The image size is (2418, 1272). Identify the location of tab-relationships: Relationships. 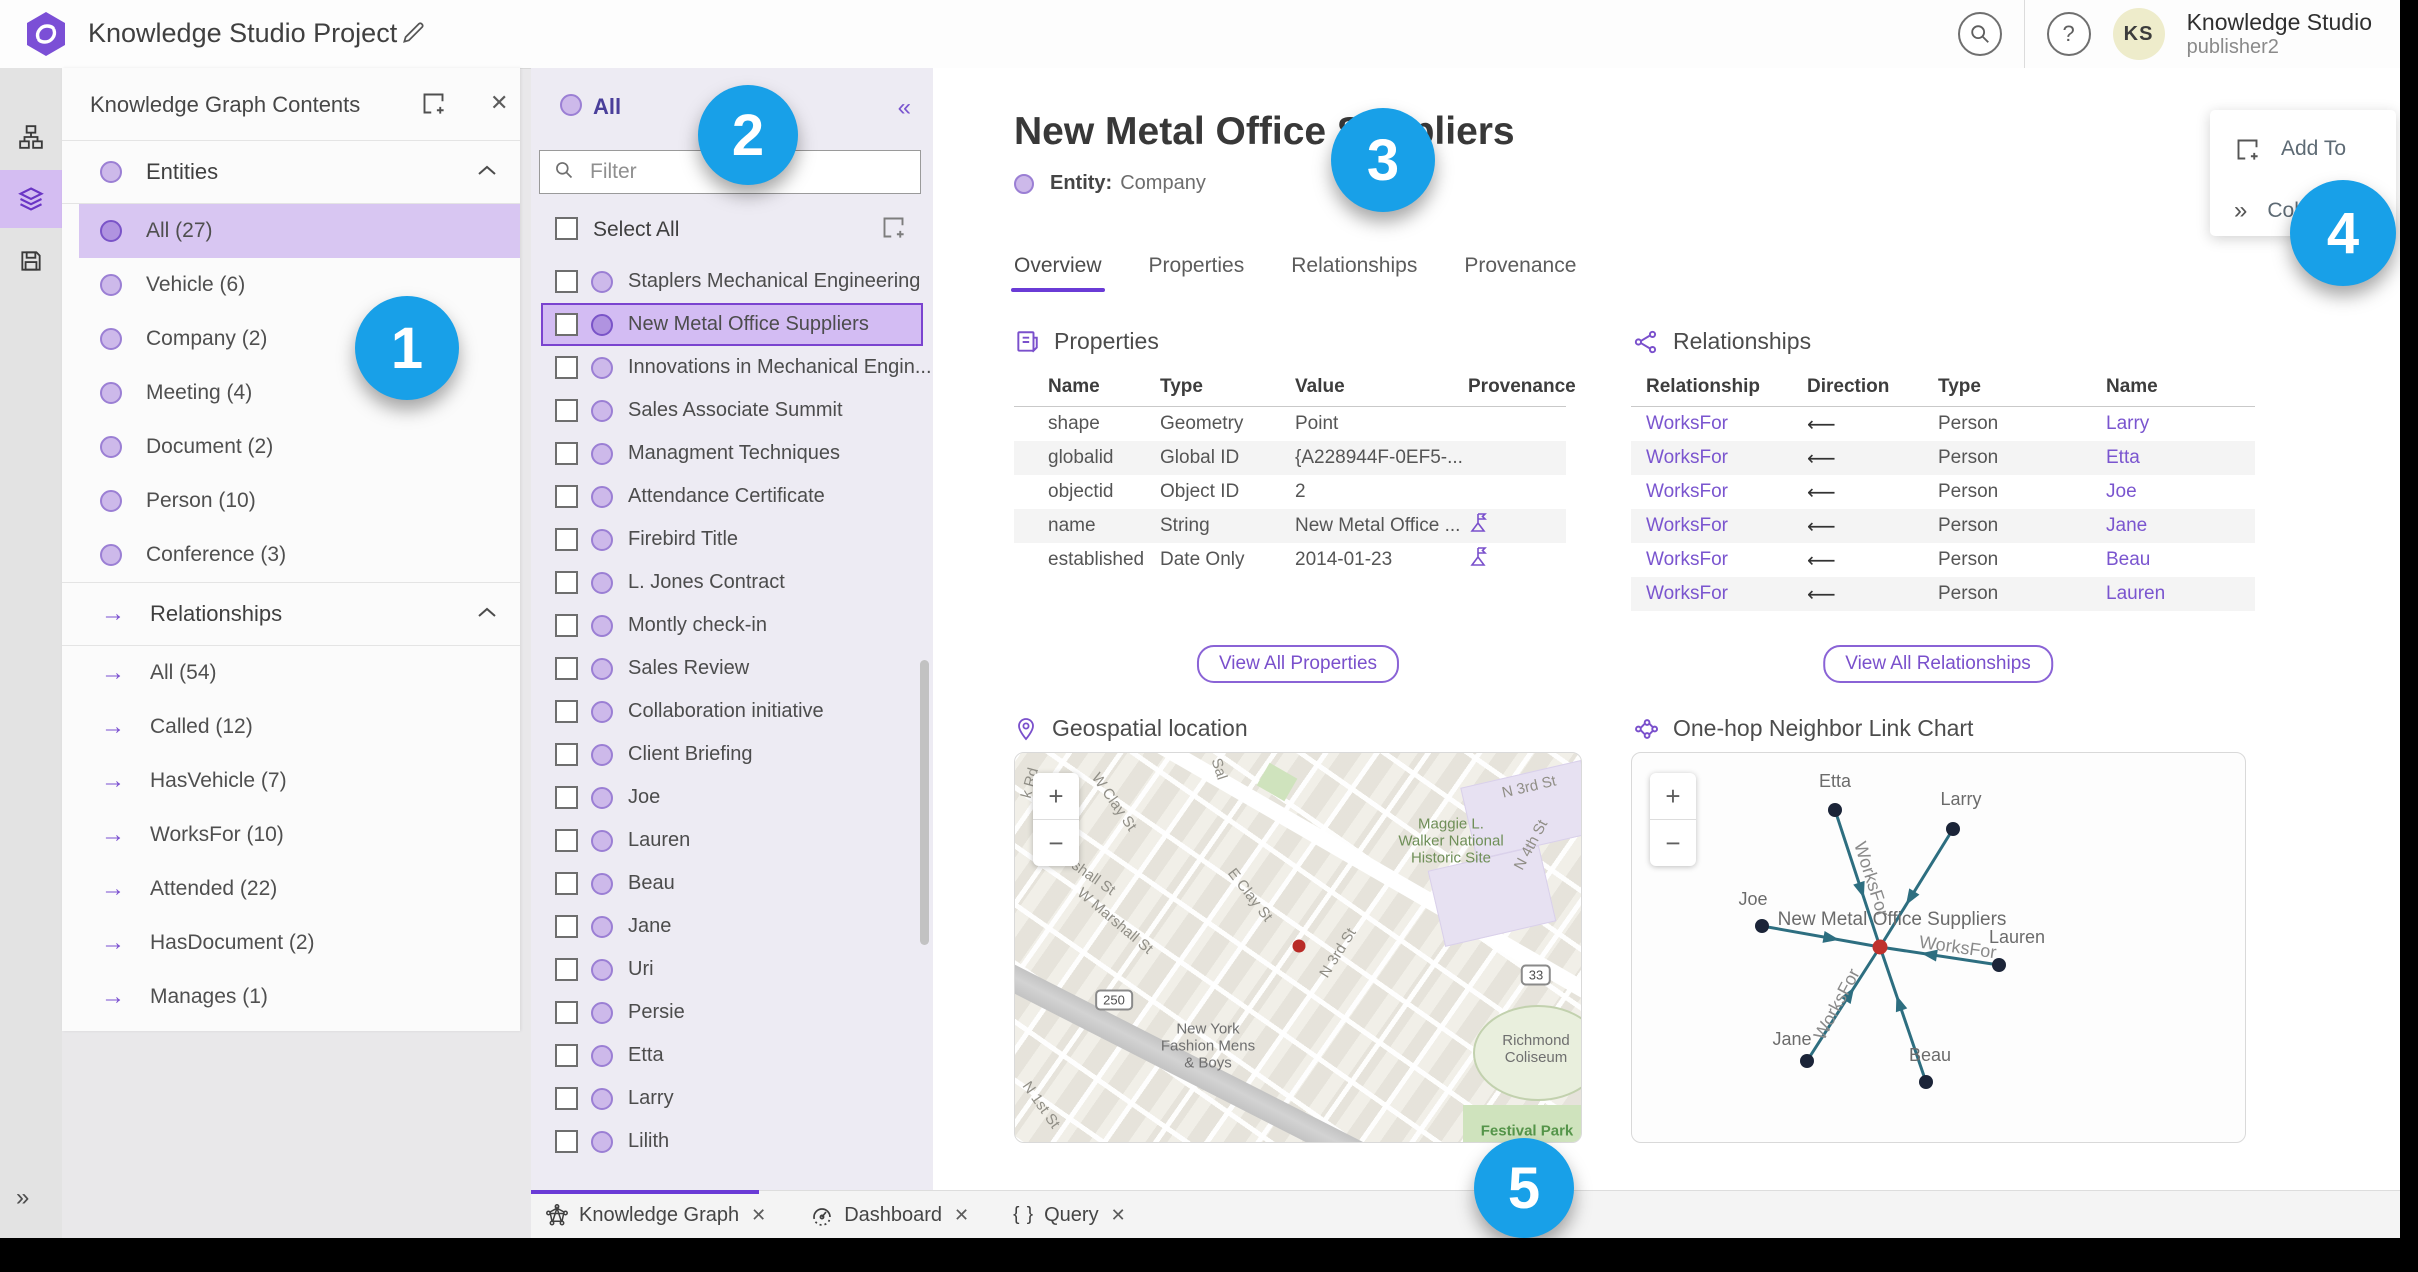
(1354, 273).